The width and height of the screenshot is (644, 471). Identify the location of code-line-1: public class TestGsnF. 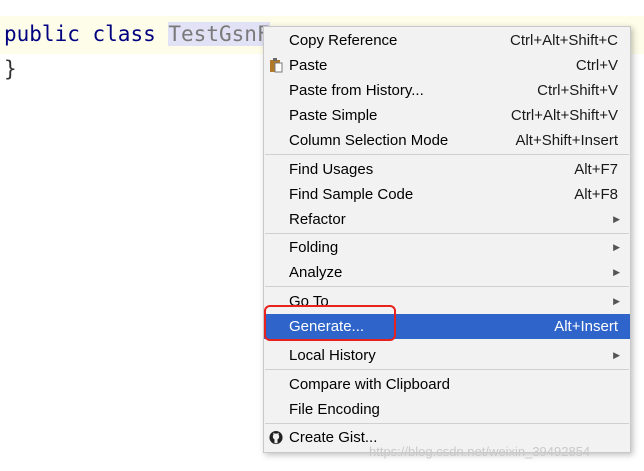
(137, 34).